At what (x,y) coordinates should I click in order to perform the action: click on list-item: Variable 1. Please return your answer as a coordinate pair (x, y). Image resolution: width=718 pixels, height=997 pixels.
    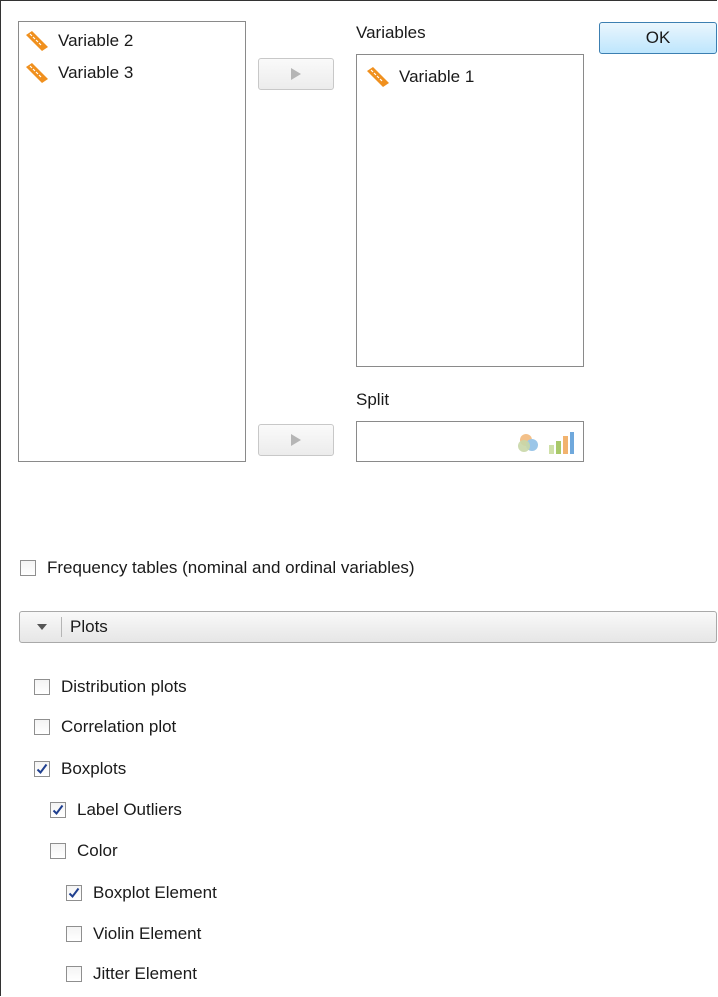
    Looking at the image, I should click on (419, 77).